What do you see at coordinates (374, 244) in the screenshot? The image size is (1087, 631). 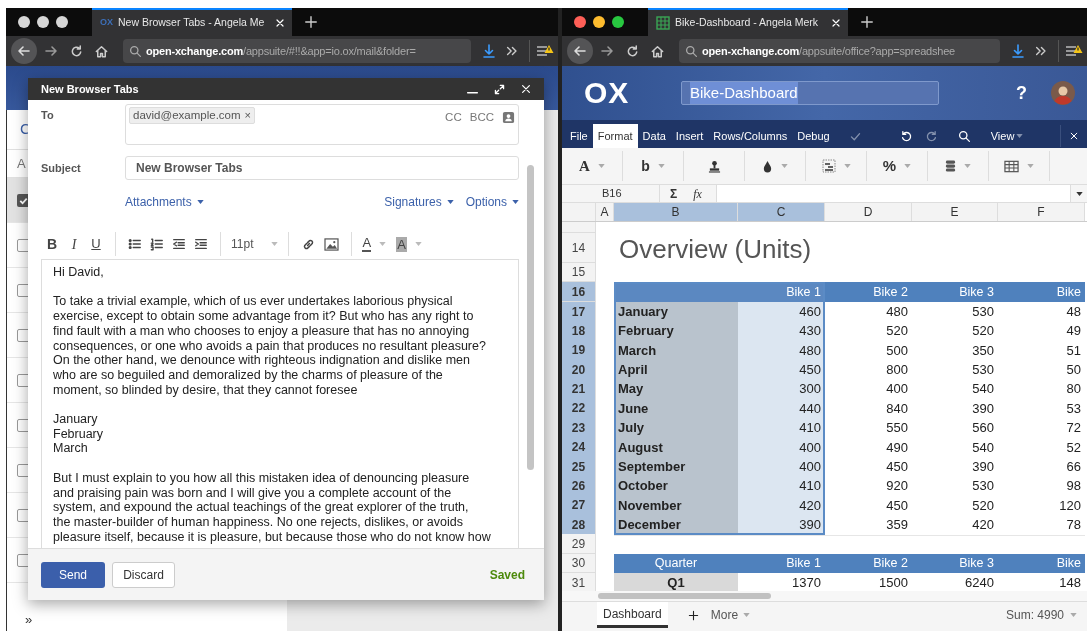 I see `text-color-dropdown: A` at bounding box center [374, 244].